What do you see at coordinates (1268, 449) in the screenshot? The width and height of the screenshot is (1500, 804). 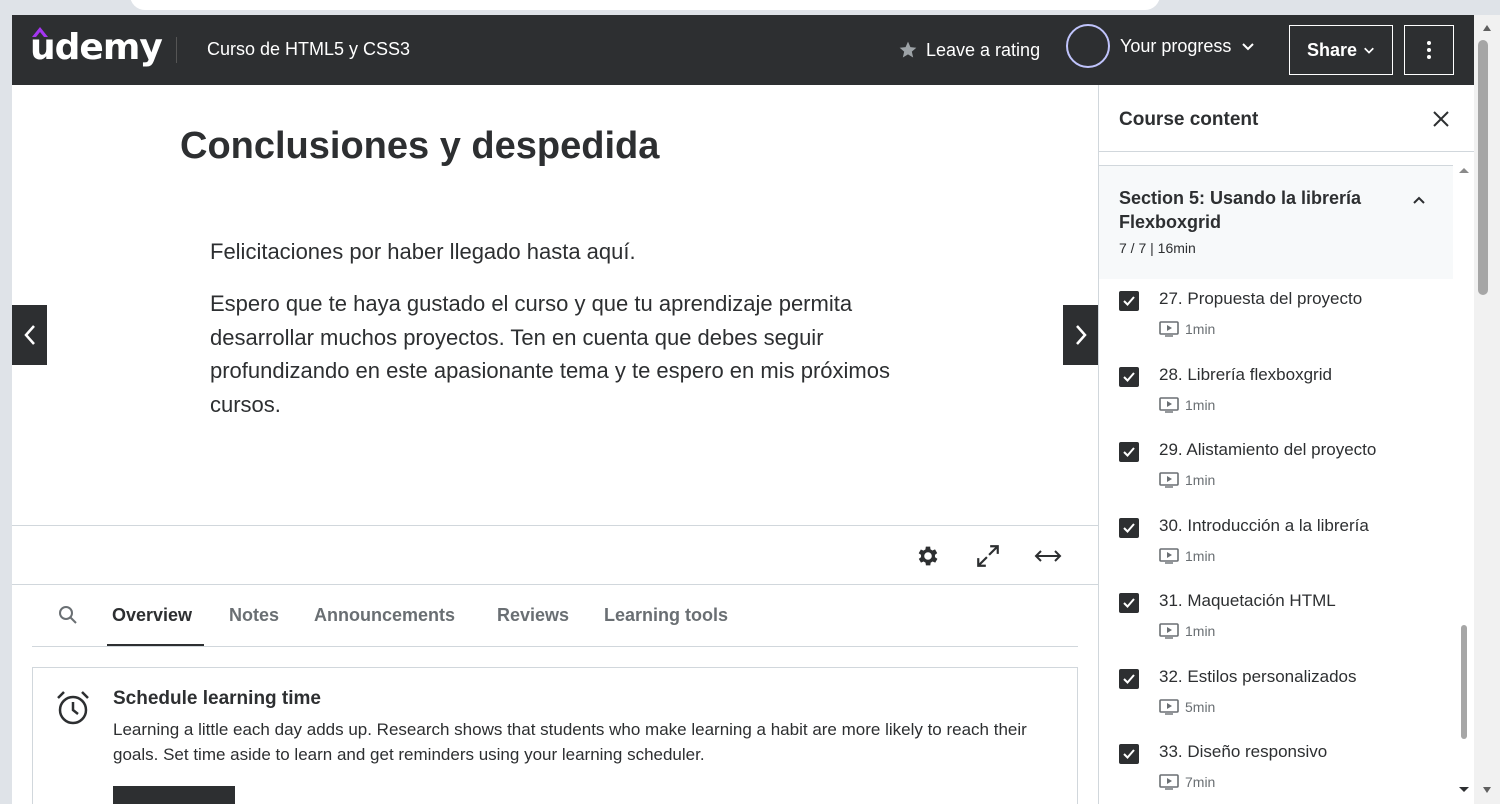 I see `lesson-title: 29. Alistamiento del proyecto` at bounding box center [1268, 449].